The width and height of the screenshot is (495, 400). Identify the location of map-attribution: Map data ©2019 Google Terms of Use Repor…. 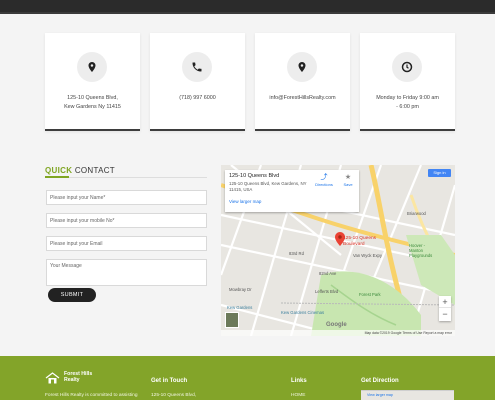
(338, 333).